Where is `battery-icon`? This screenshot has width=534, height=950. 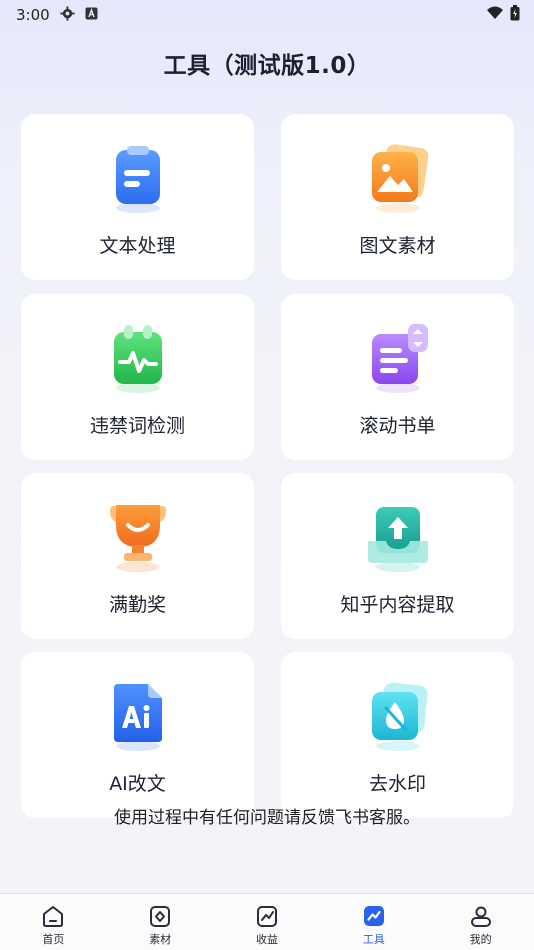
battery-icon is located at coordinates (515, 15).